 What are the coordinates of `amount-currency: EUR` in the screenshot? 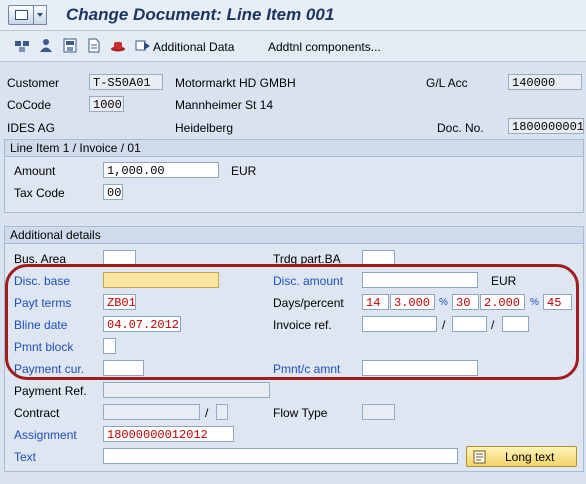 It's located at (244, 171).